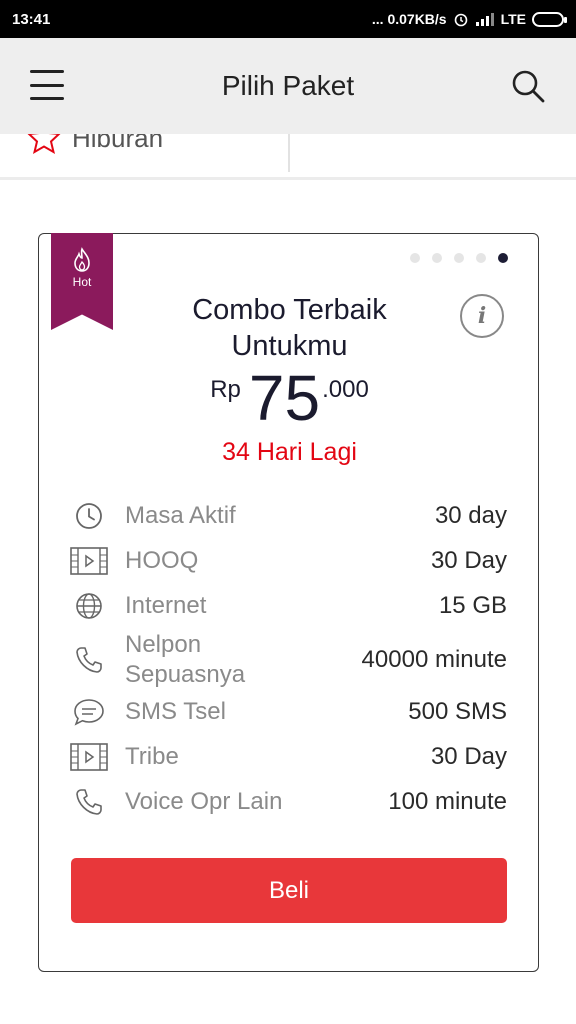 This screenshot has width=576, height=1024. Describe the element at coordinates (289, 328) in the screenshot. I see `package-title: Combo Terbaik Untukmu` at that location.